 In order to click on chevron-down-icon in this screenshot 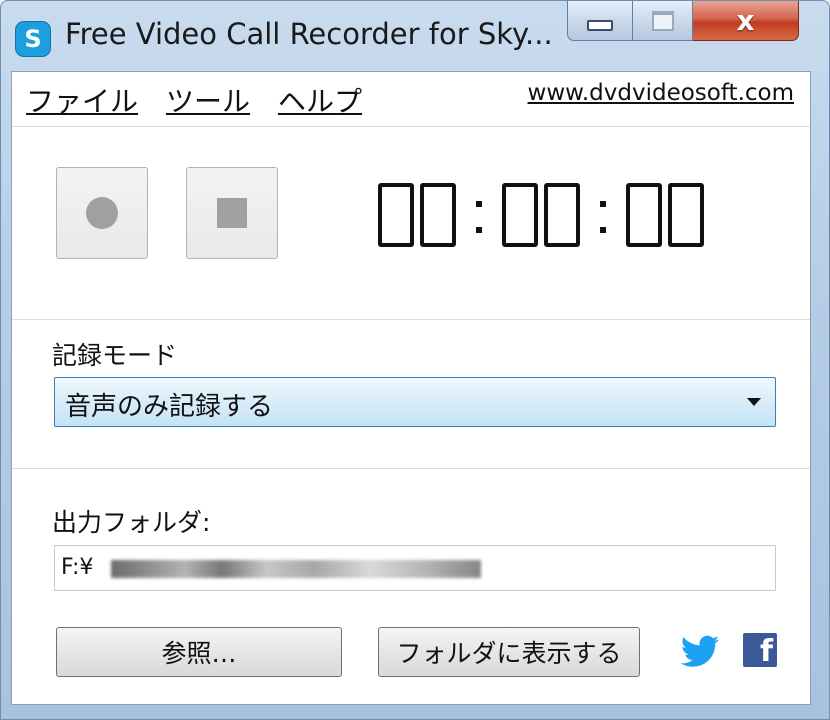, I will do `click(754, 402)`.